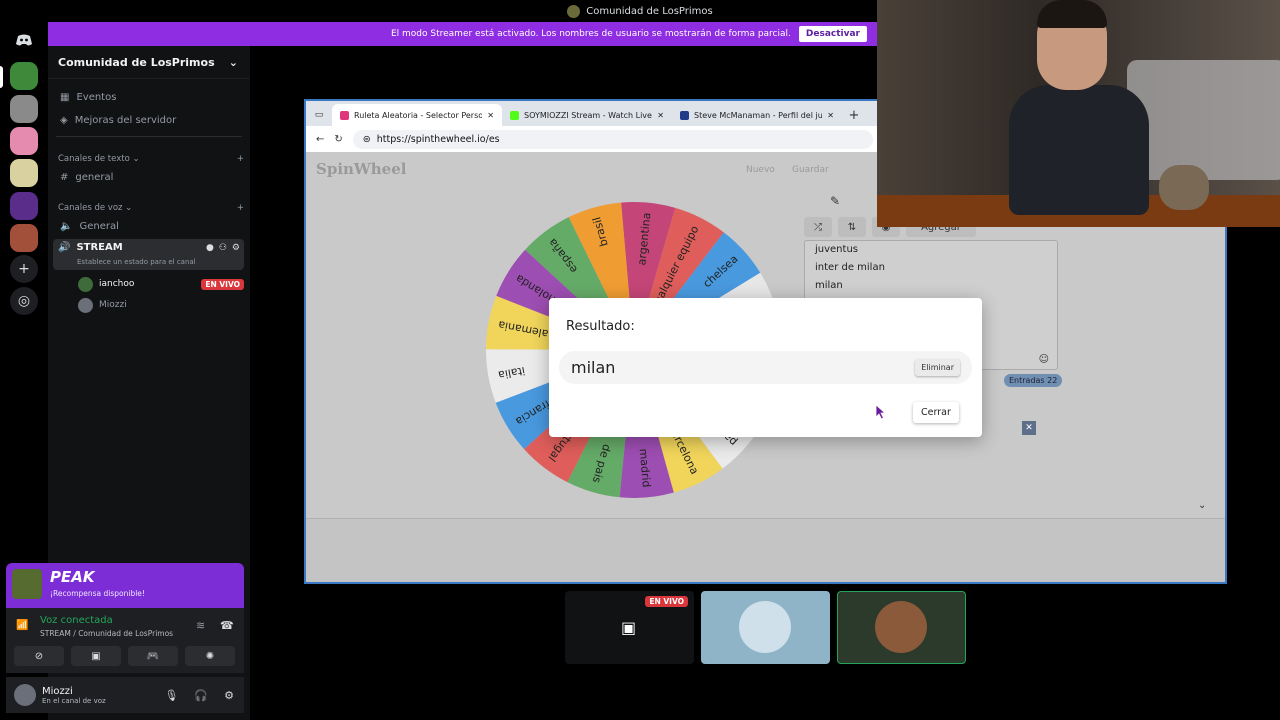  I want to click on active-server-pill, so click(1, 77).